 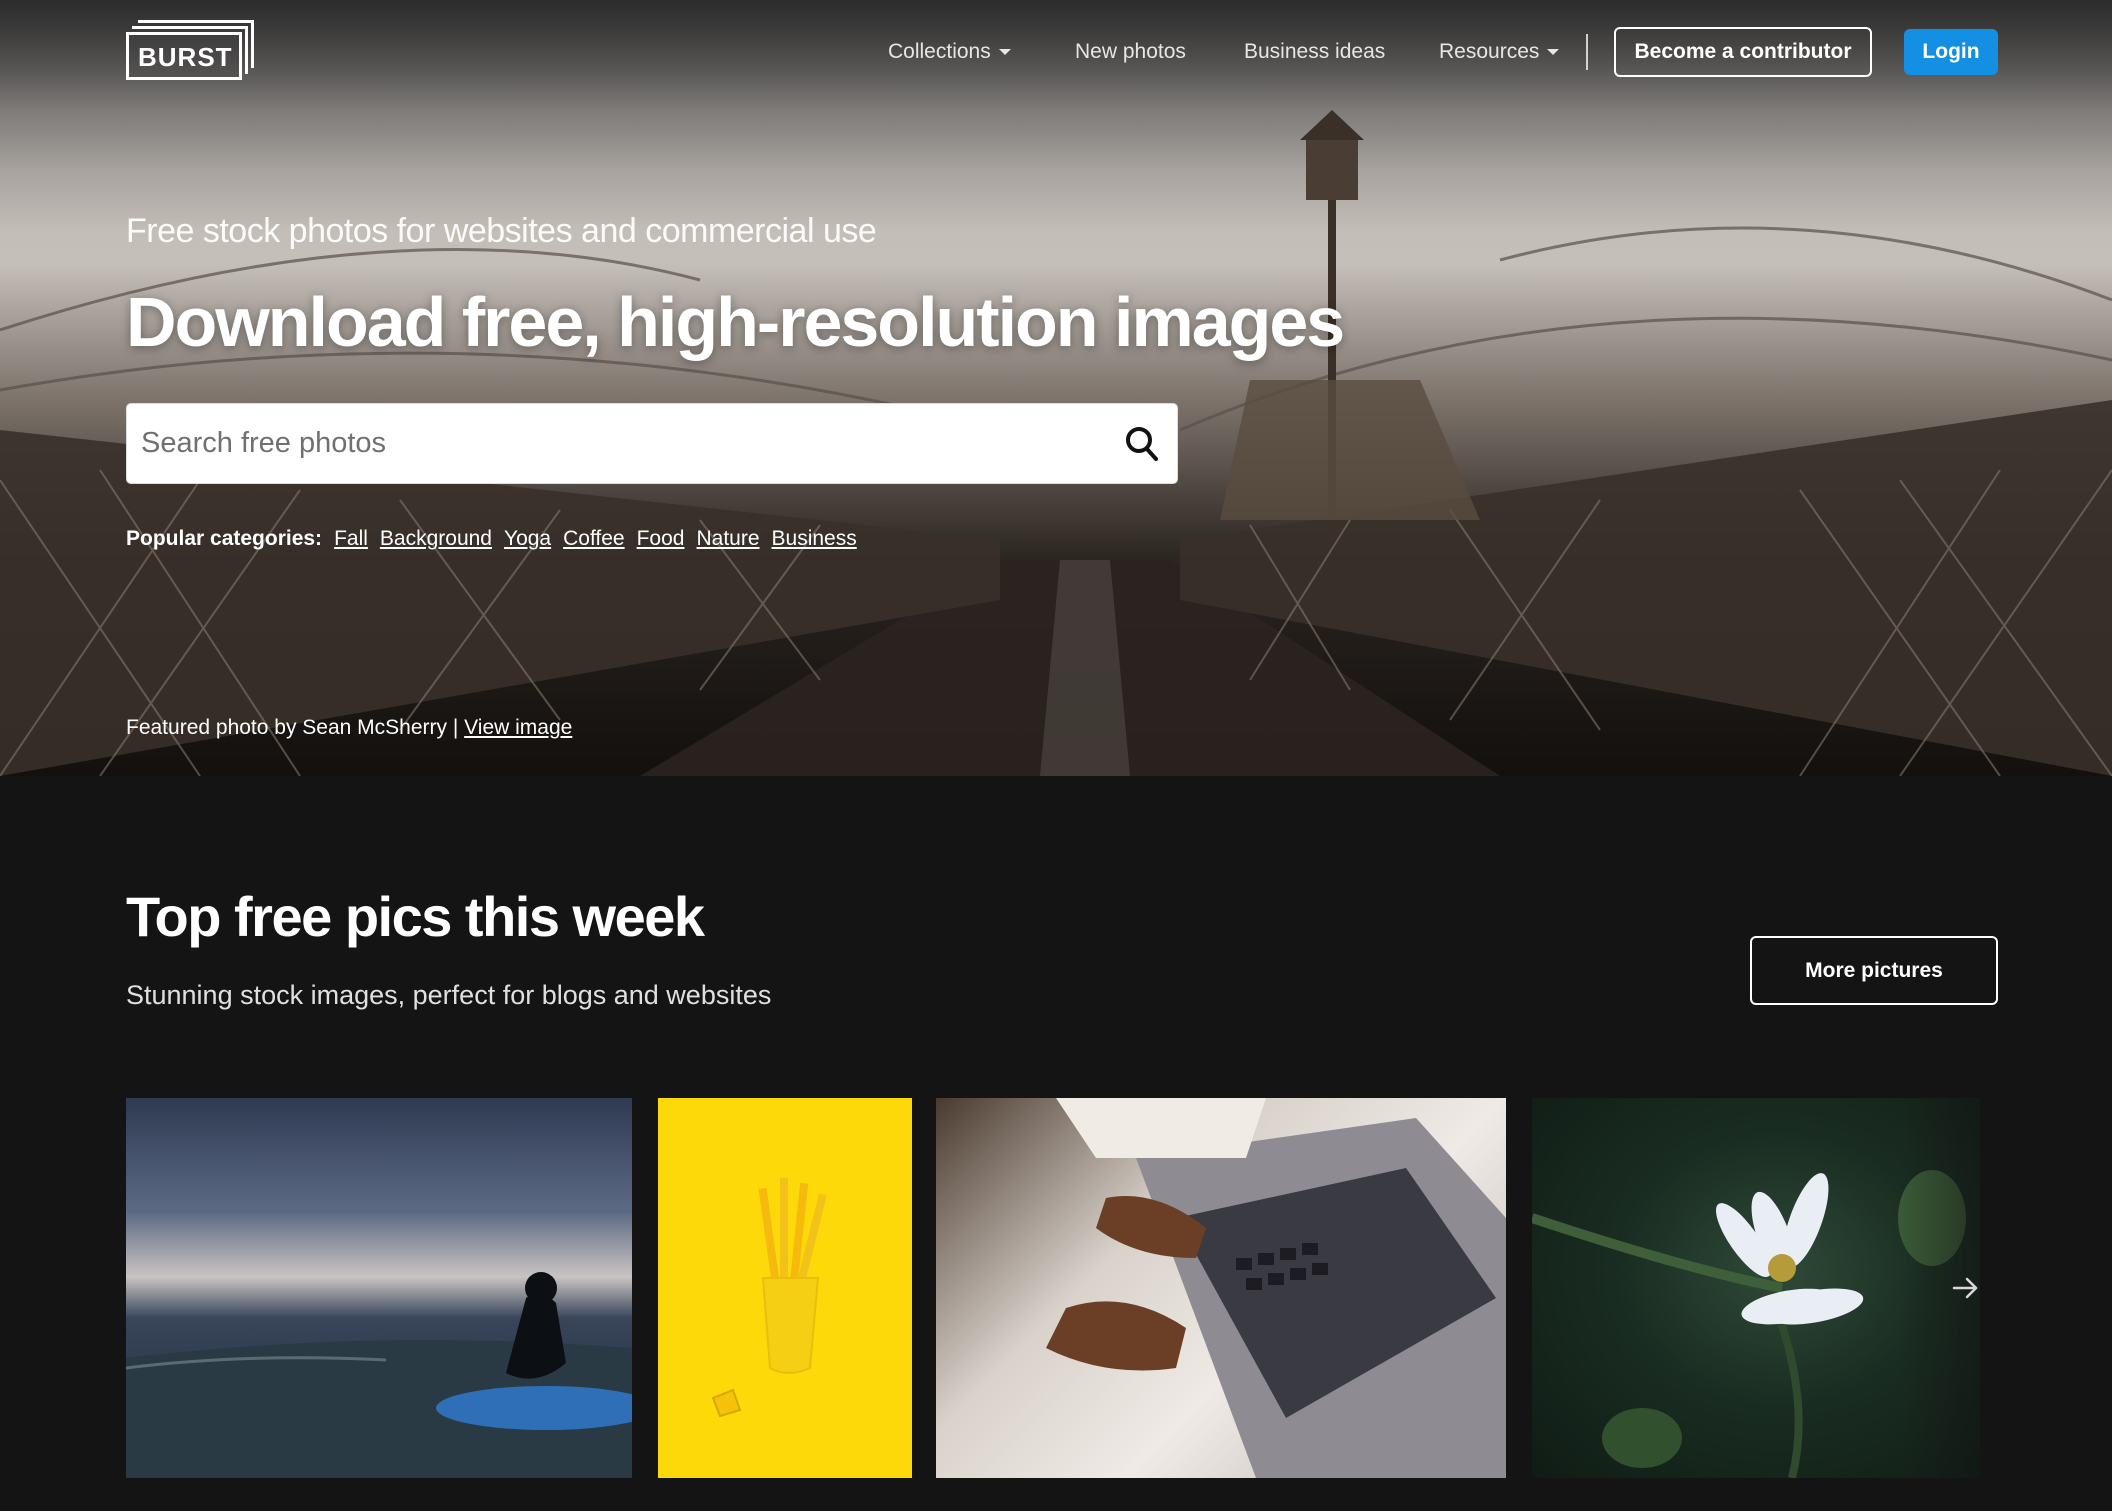 What do you see at coordinates (594, 539) in the screenshot?
I see `category-link-coffee: Coffee` at bounding box center [594, 539].